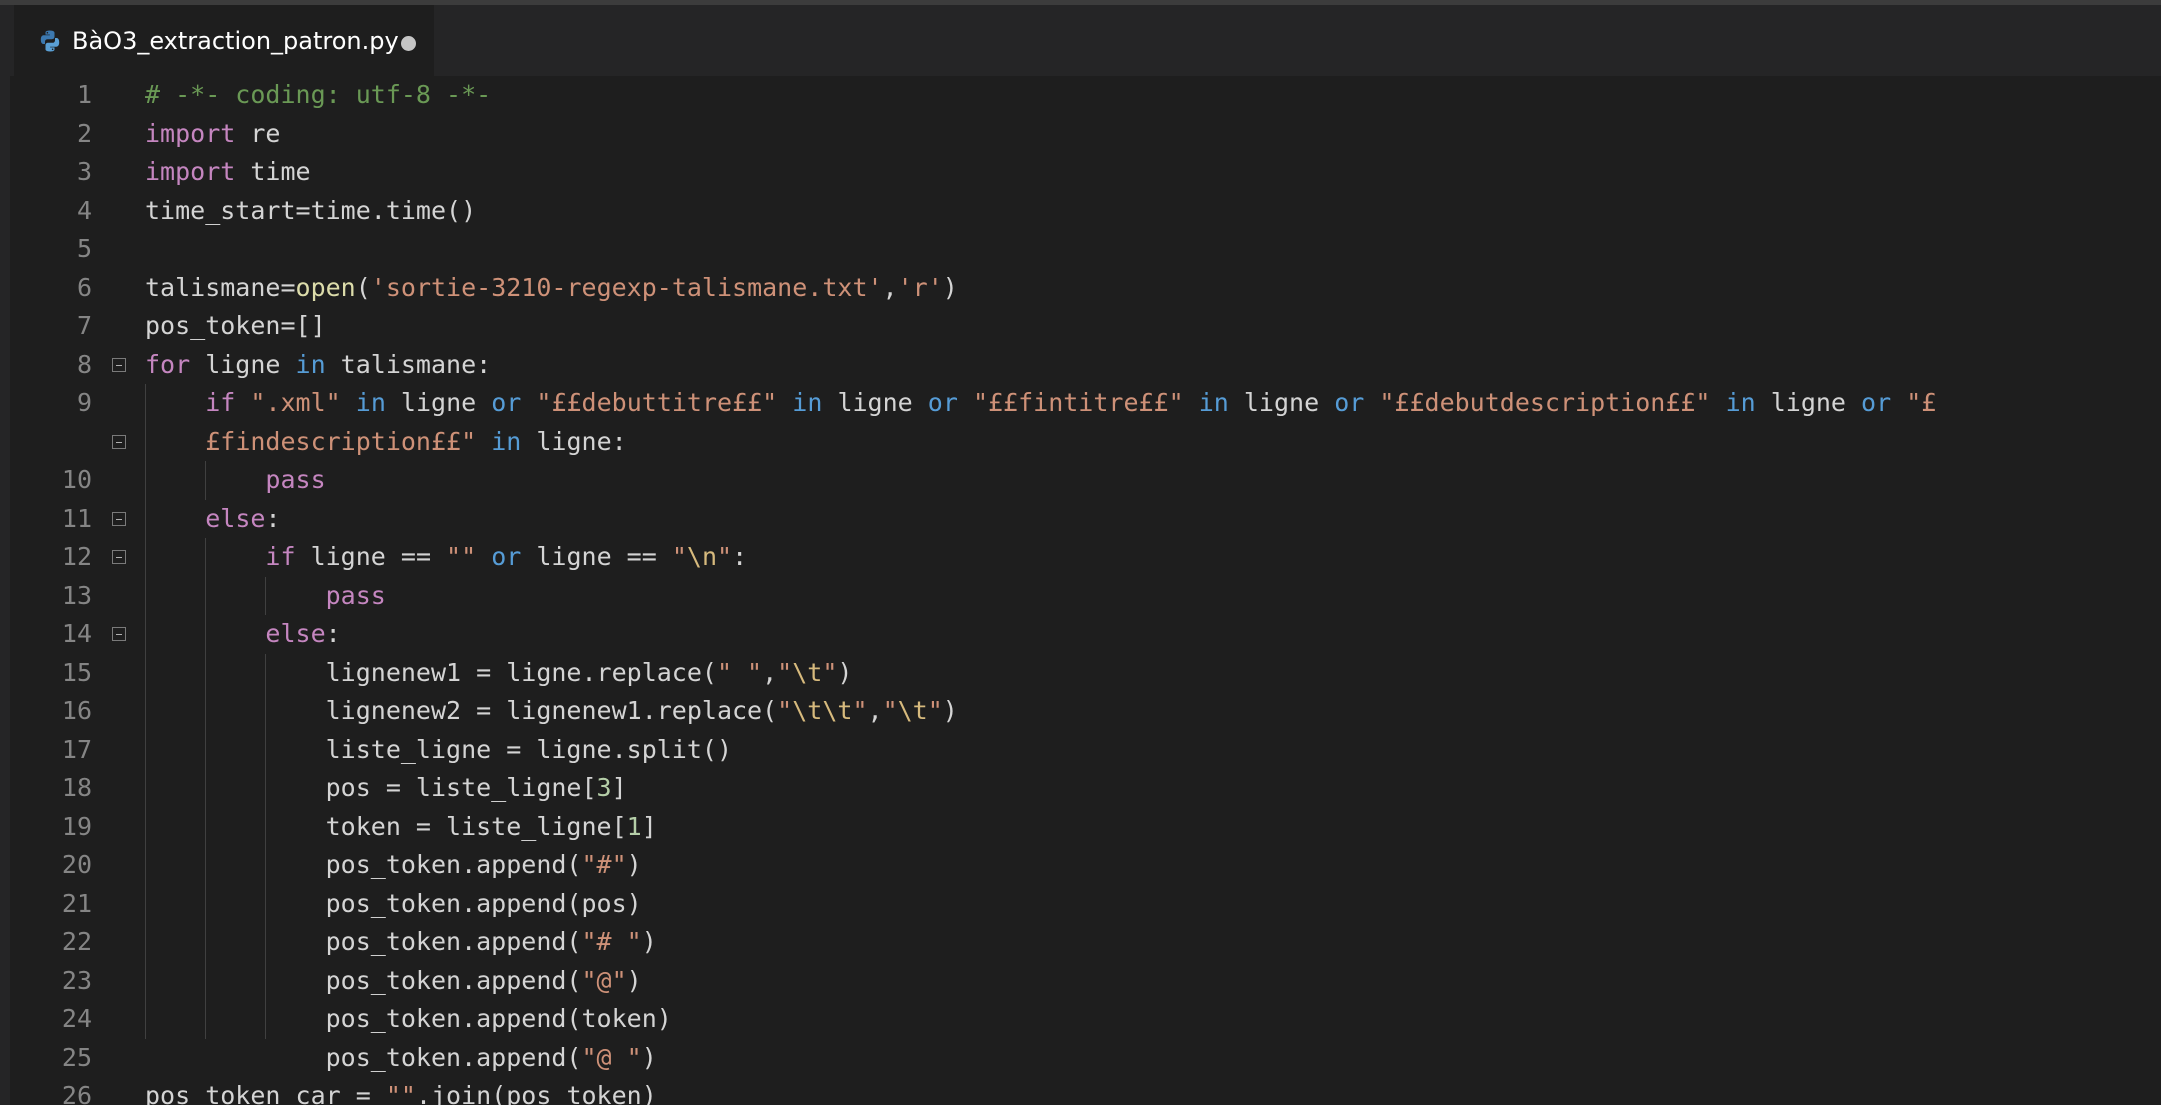 The height and width of the screenshot is (1105, 2161). Describe the element at coordinates (1085, 211) in the screenshot. I see `code-line: 4 time_start=time.time()` at that location.